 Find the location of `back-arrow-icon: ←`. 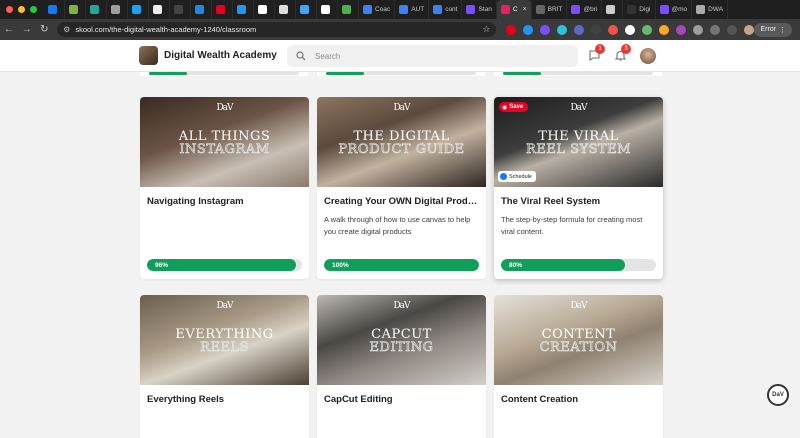

back-arrow-icon: ← is located at coordinates (9, 29).